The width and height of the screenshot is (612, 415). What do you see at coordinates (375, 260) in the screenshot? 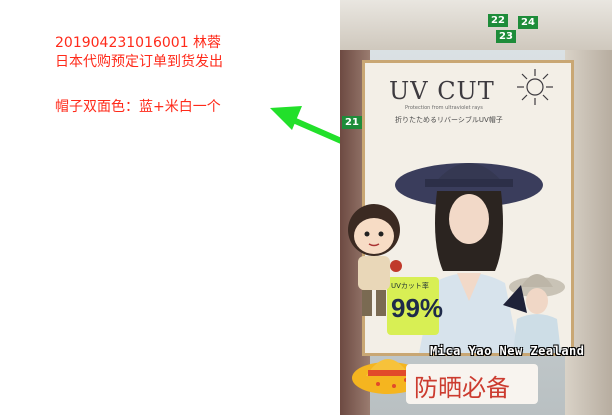
I see `cartoon-boy-sticker-icon` at bounding box center [375, 260].